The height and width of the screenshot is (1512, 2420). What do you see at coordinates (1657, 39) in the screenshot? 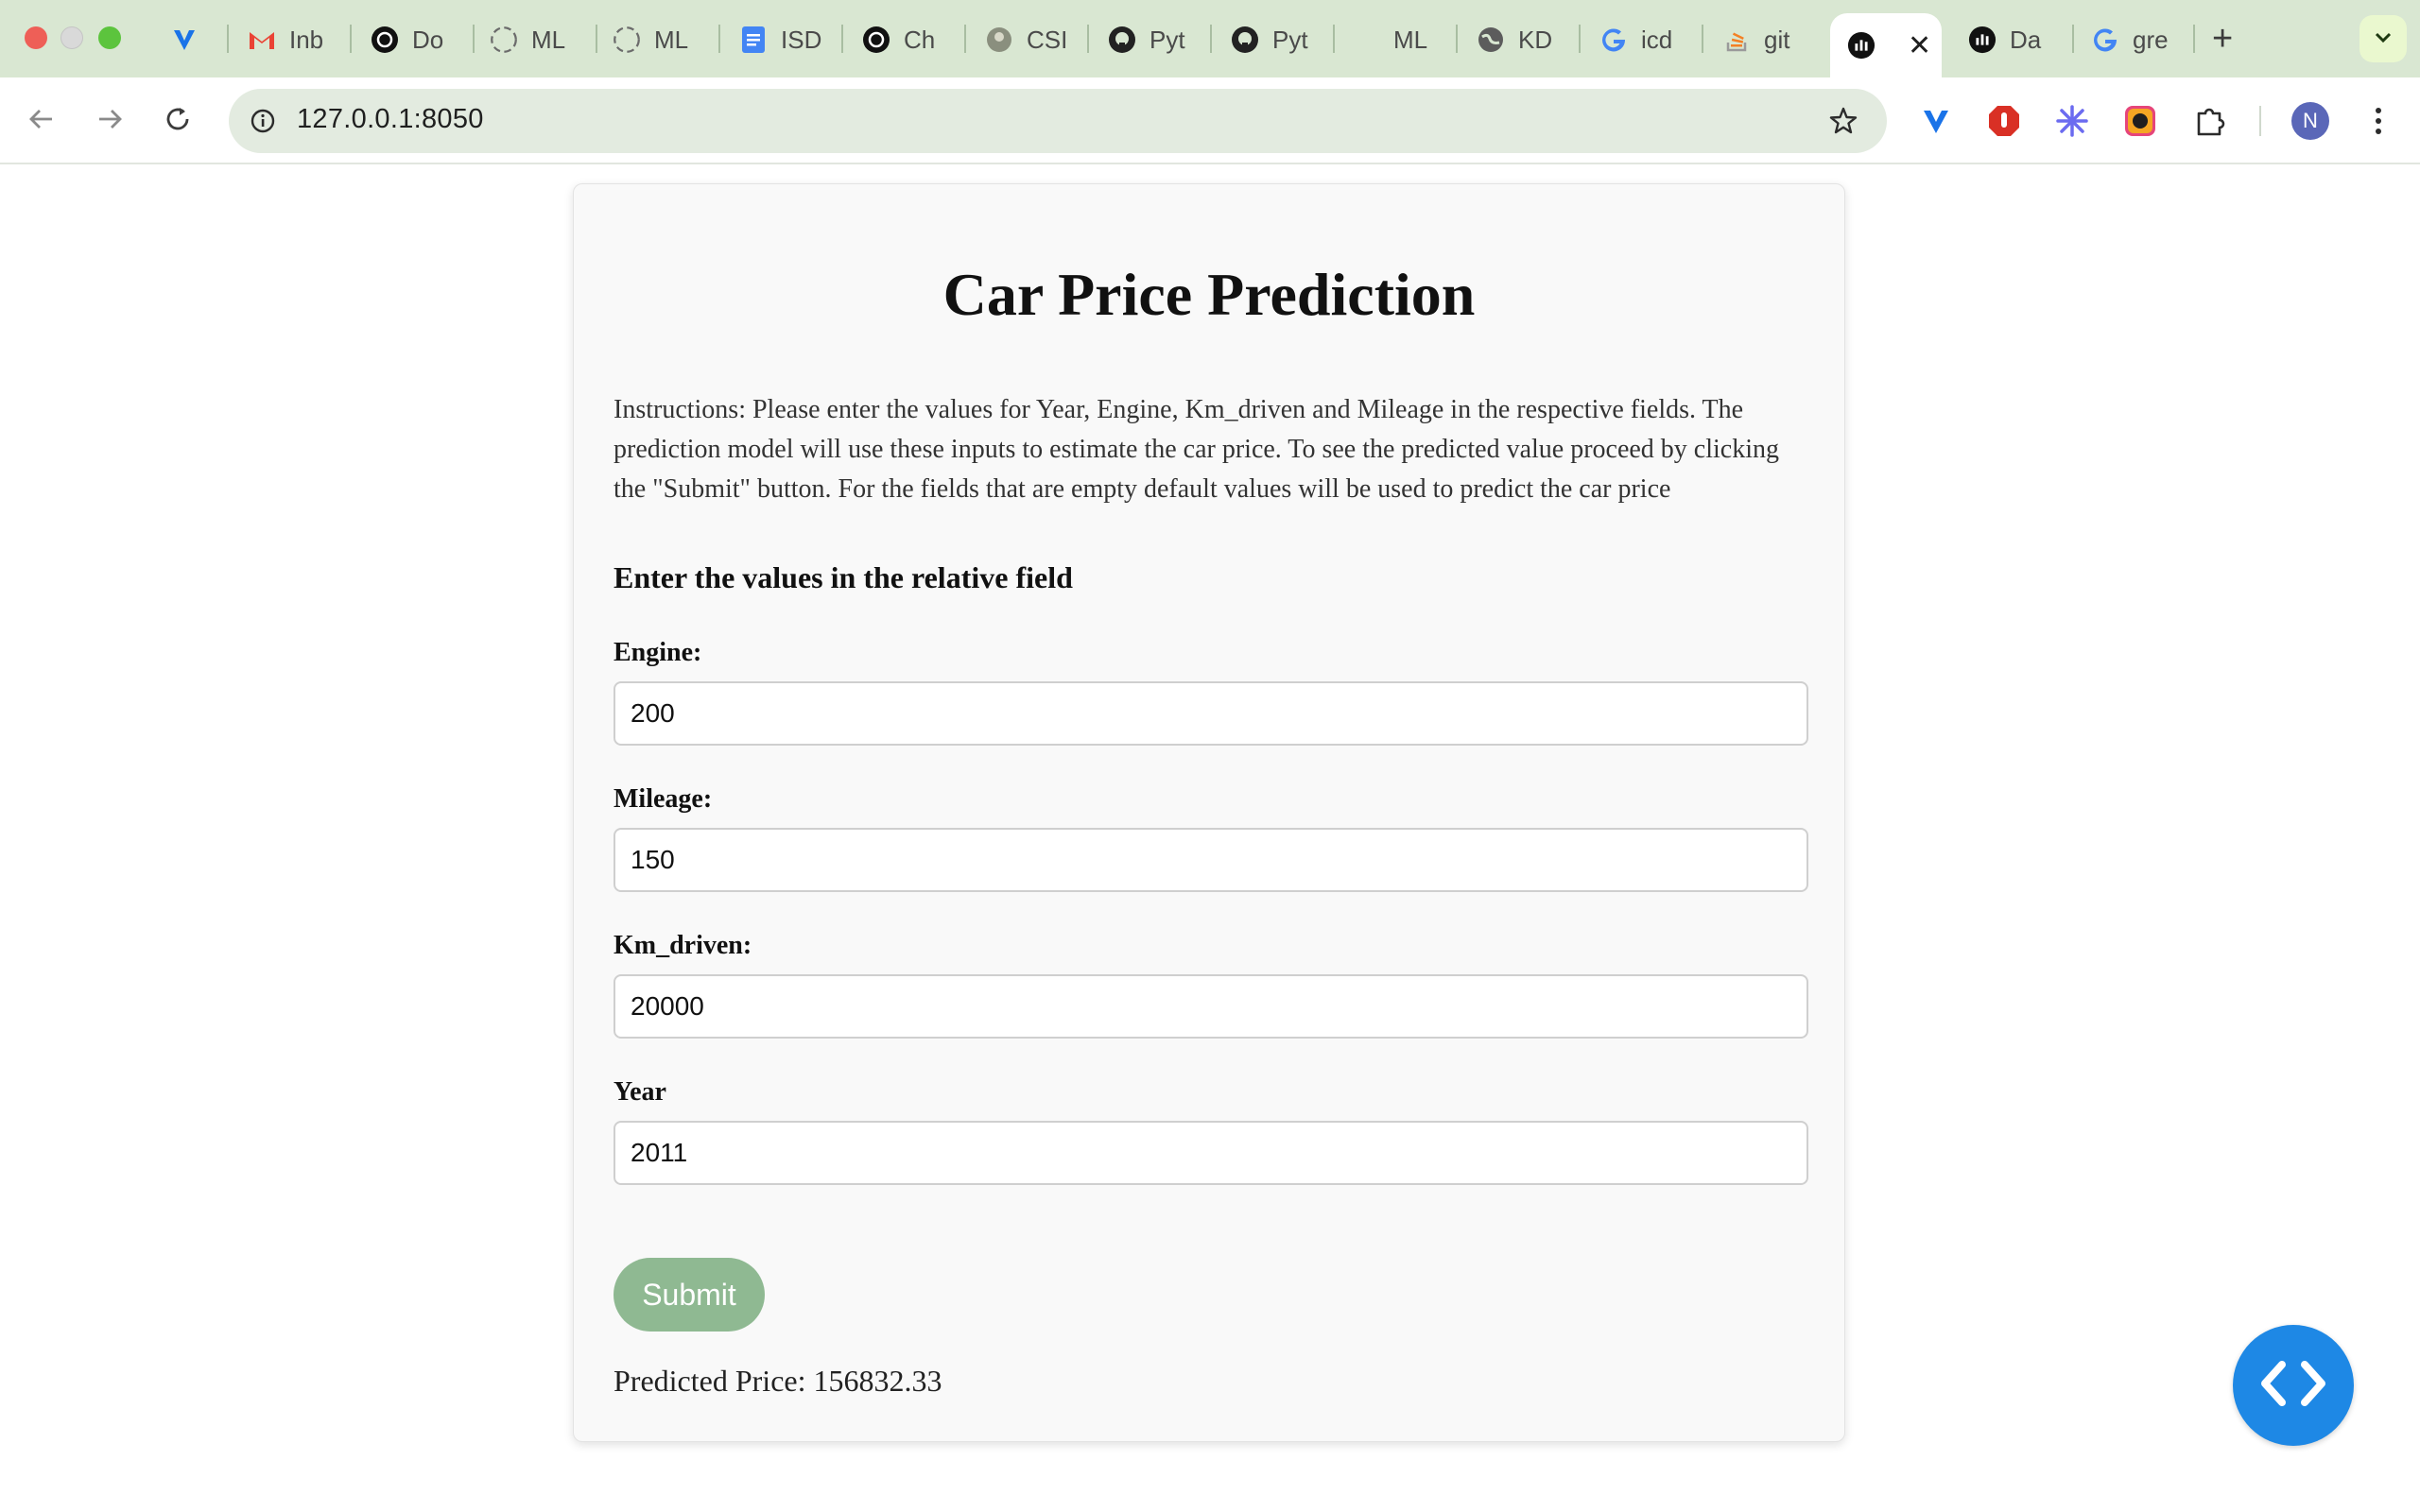
I see `tab-label: icd` at bounding box center [1657, 39].